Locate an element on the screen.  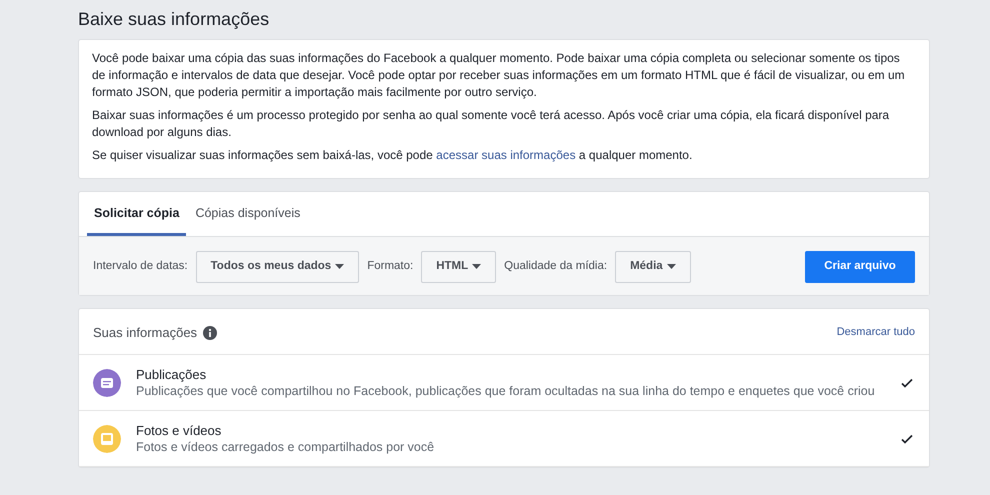
dropdown-button: Todos os meus dados is located at coordinates (278, 266).